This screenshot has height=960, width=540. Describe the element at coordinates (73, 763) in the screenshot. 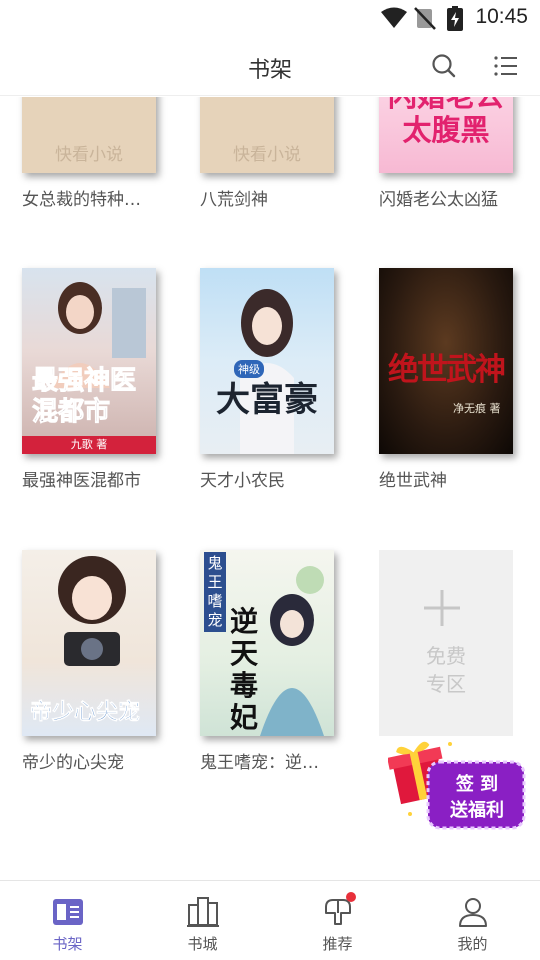

I see `book-title: 帝少的心尖宠` at that location.